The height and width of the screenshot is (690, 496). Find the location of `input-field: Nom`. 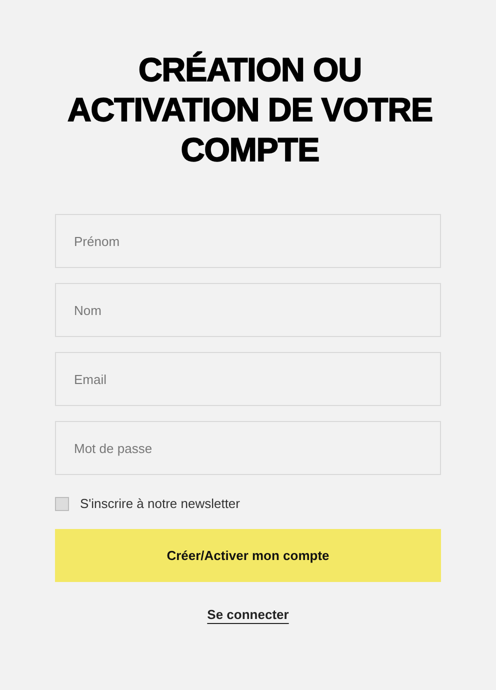

input-field: Nom is located at coordinates (248, 310).